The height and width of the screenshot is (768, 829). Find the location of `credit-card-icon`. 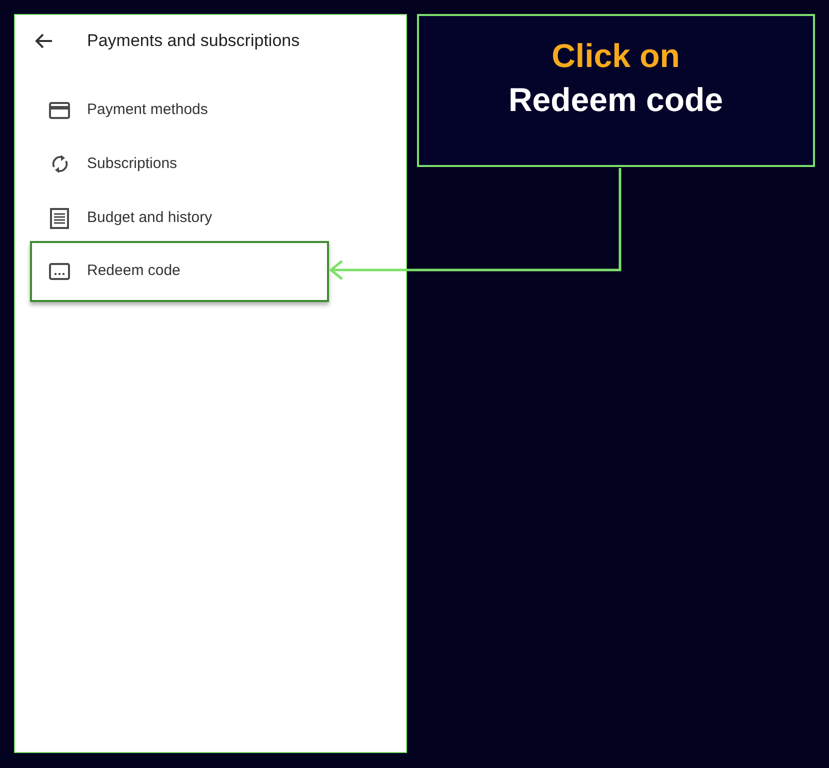

credit-card-icon is located at coordinates (59, 110).